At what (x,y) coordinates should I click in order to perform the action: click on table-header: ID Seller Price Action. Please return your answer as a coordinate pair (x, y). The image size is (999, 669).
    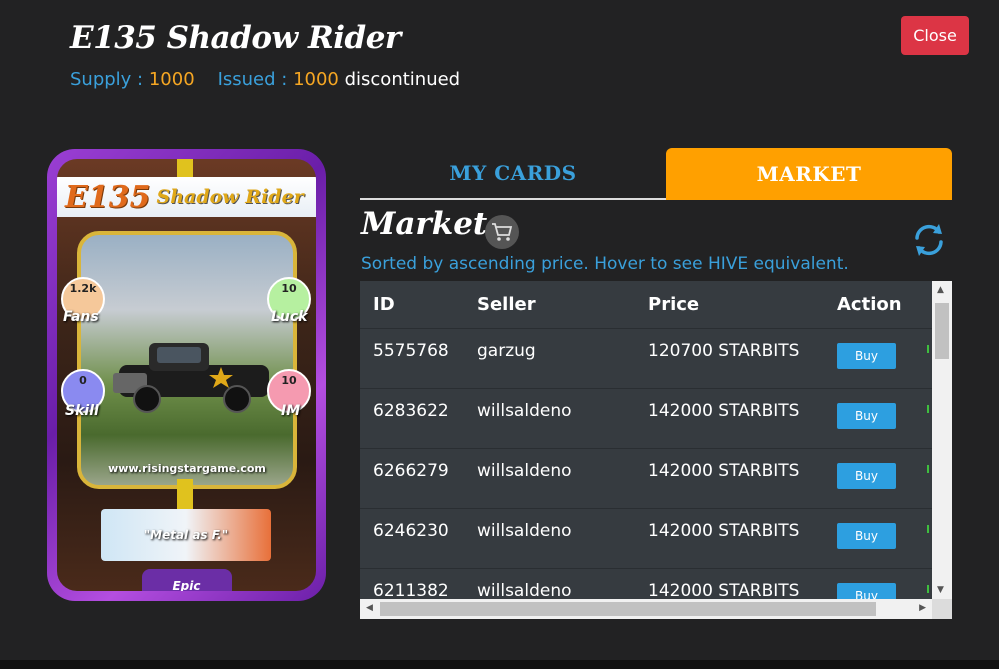
    Looking at the image, I should click on (646, 305).